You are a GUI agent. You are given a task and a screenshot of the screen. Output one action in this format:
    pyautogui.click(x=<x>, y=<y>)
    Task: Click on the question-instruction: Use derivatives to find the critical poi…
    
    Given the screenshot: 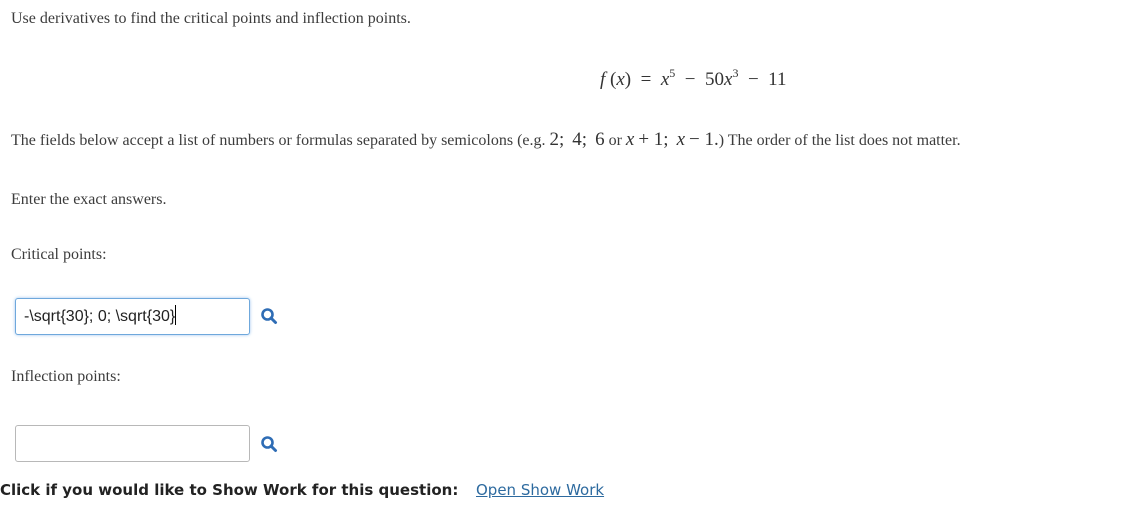 What is the action you would take?
    pyautogui.click(x=211, y=18)
    